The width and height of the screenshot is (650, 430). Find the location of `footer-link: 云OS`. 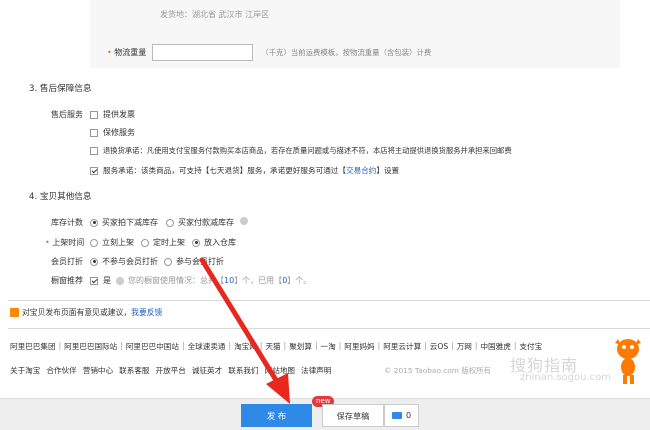

footer-link: 云OS is located at coordinates (439, 346).